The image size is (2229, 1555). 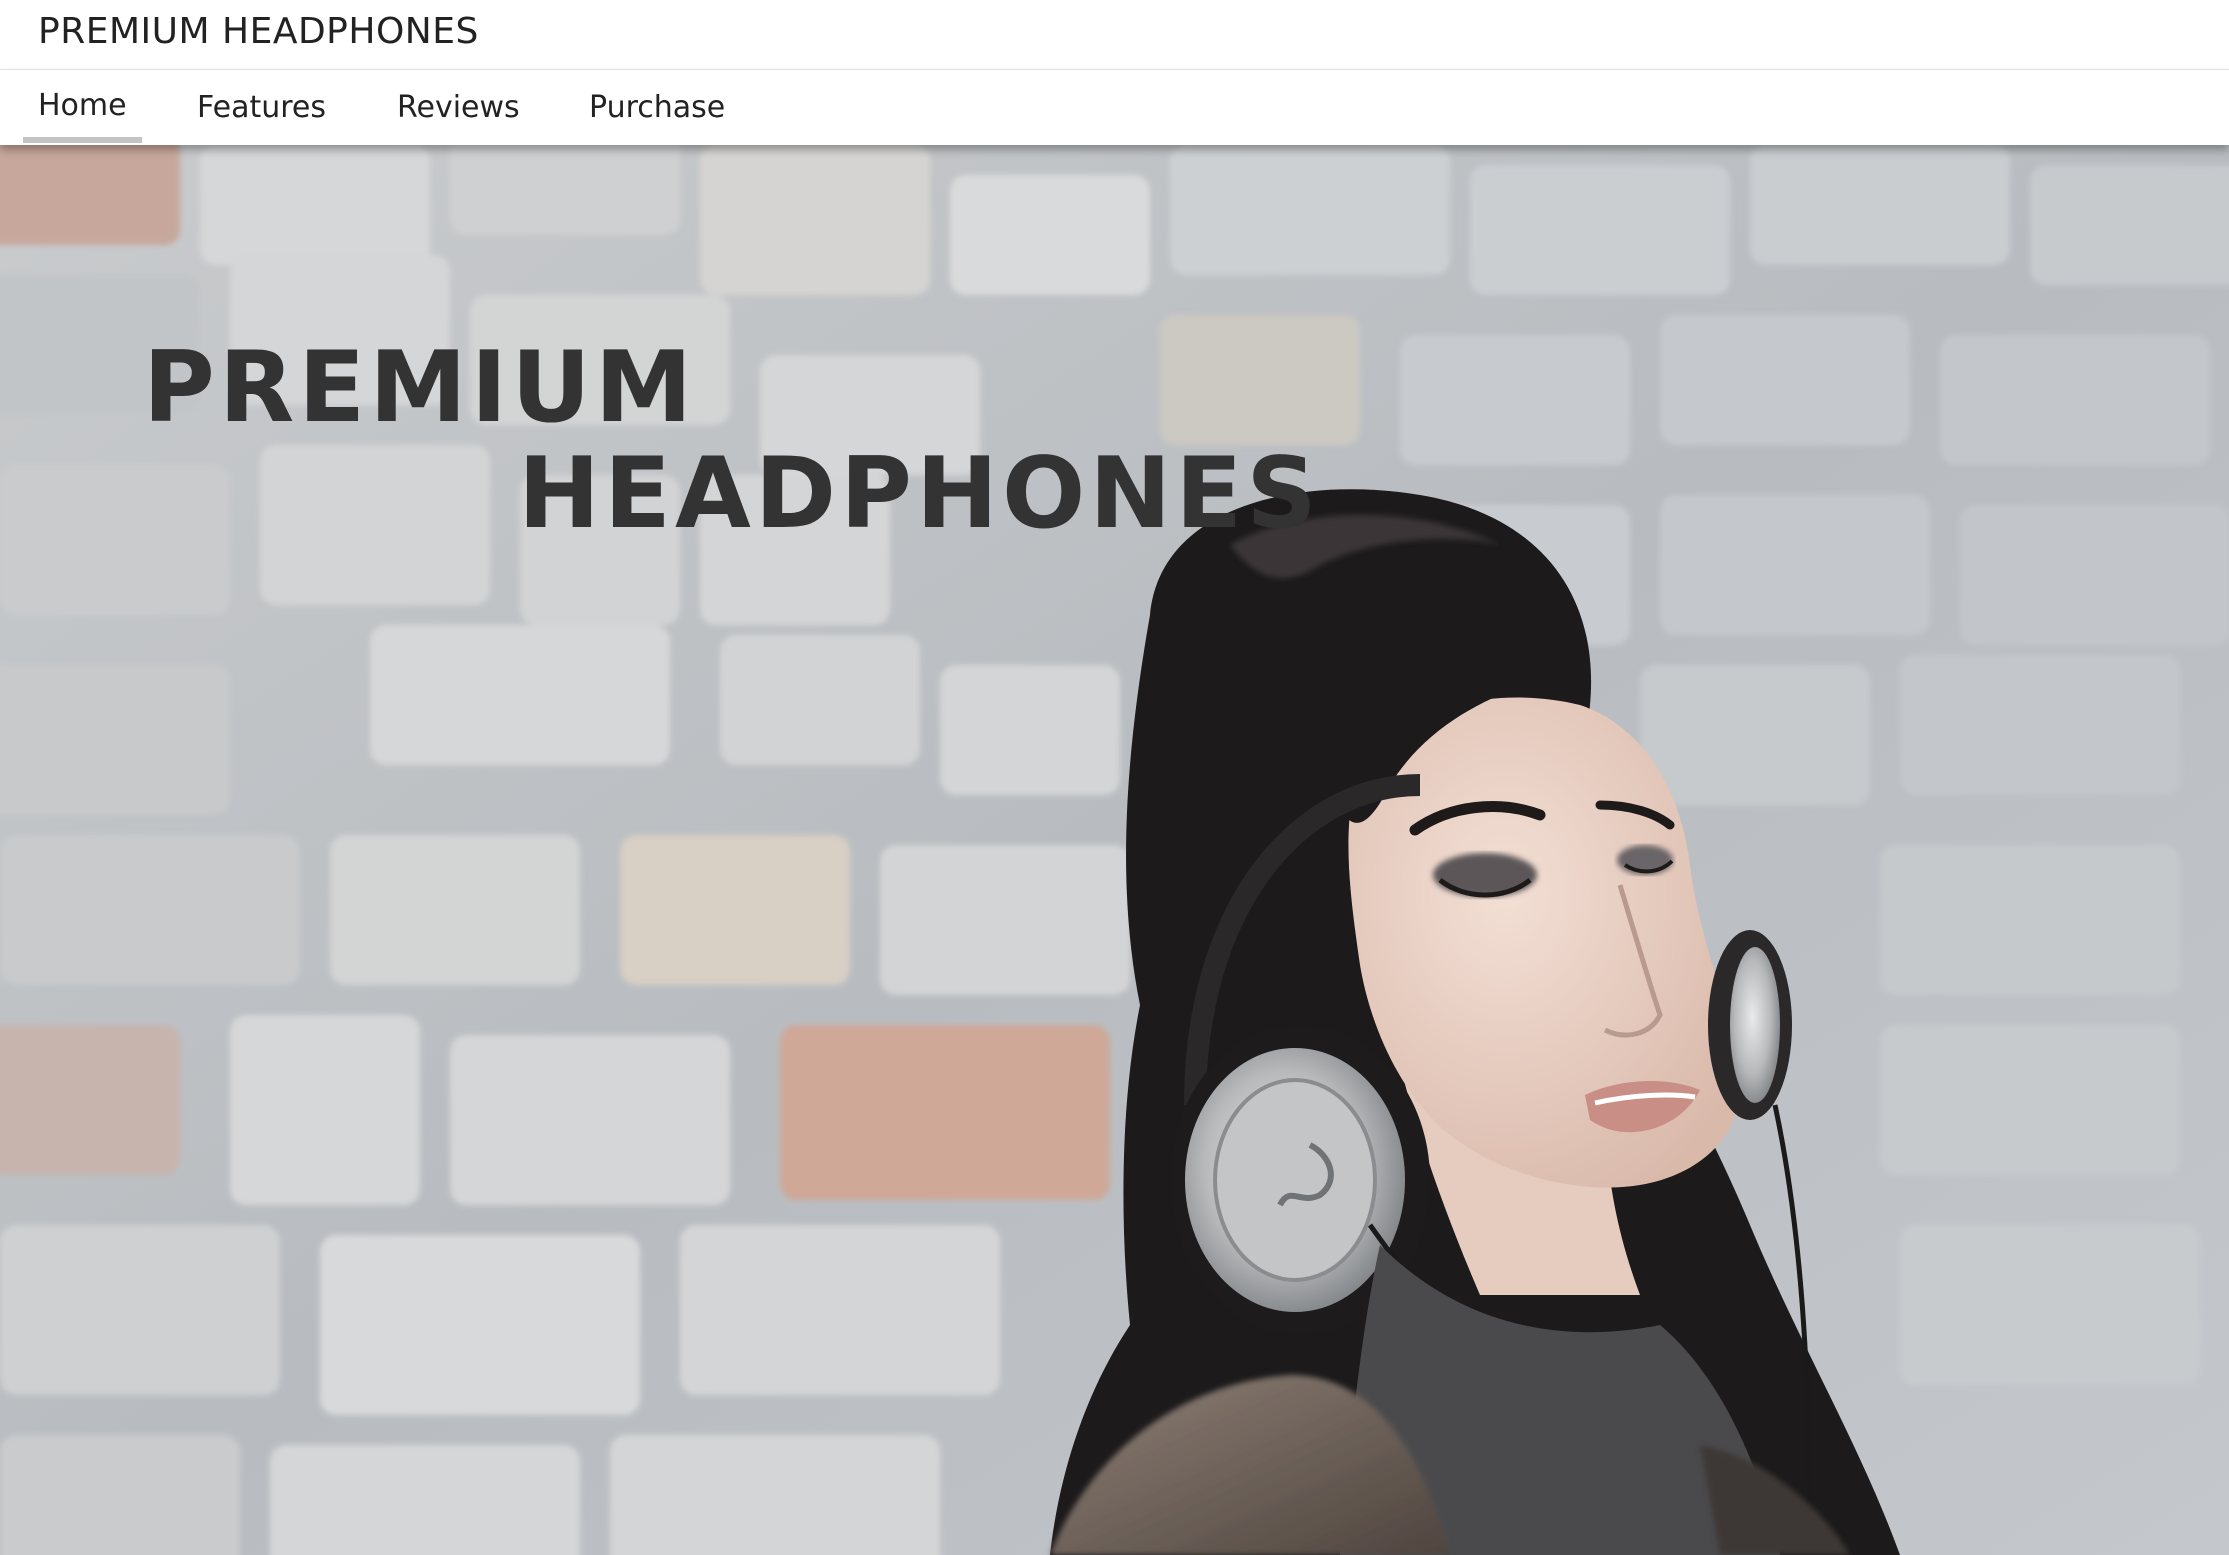 I want to click on nav-item-home: Home, so click(x=82, y=107).